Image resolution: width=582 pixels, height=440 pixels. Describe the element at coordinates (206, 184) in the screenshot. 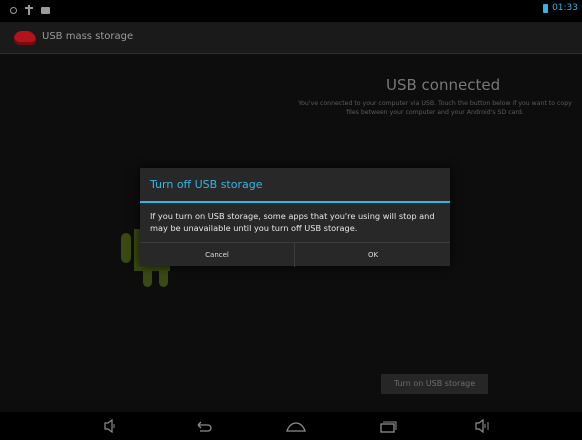

I see `dialog-title: Turn off USB storage` at that location.